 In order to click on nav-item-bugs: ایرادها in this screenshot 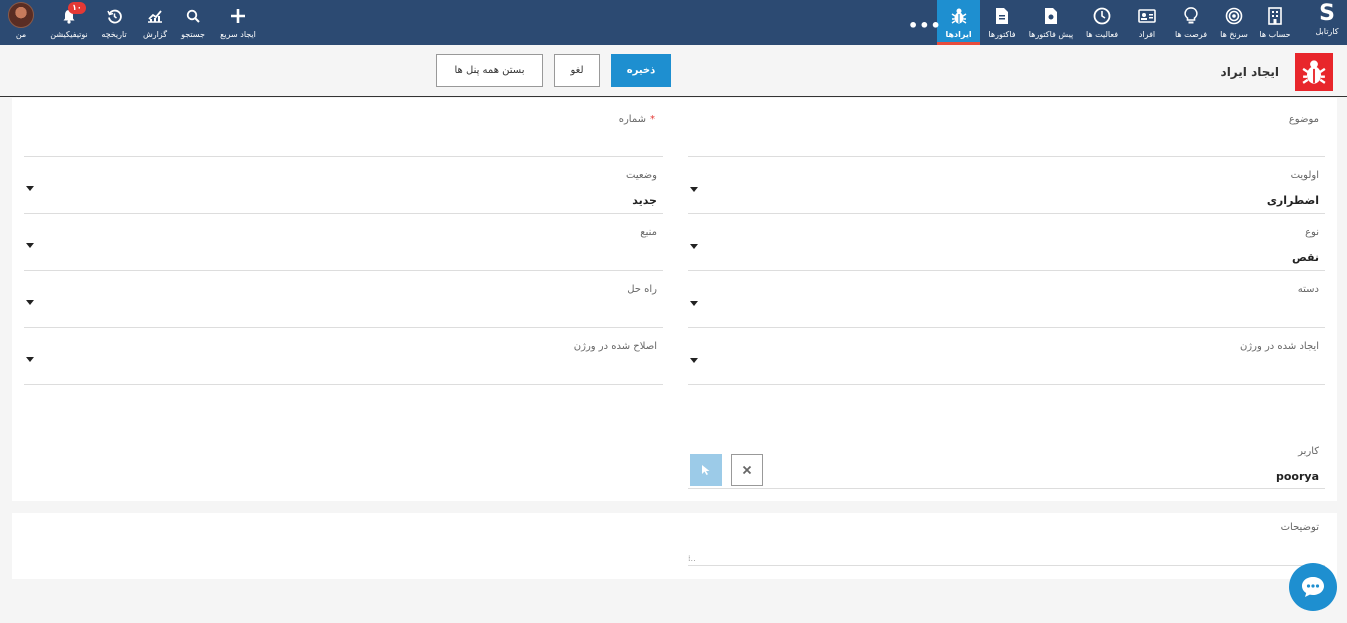, I will do `click(958, 22)`.